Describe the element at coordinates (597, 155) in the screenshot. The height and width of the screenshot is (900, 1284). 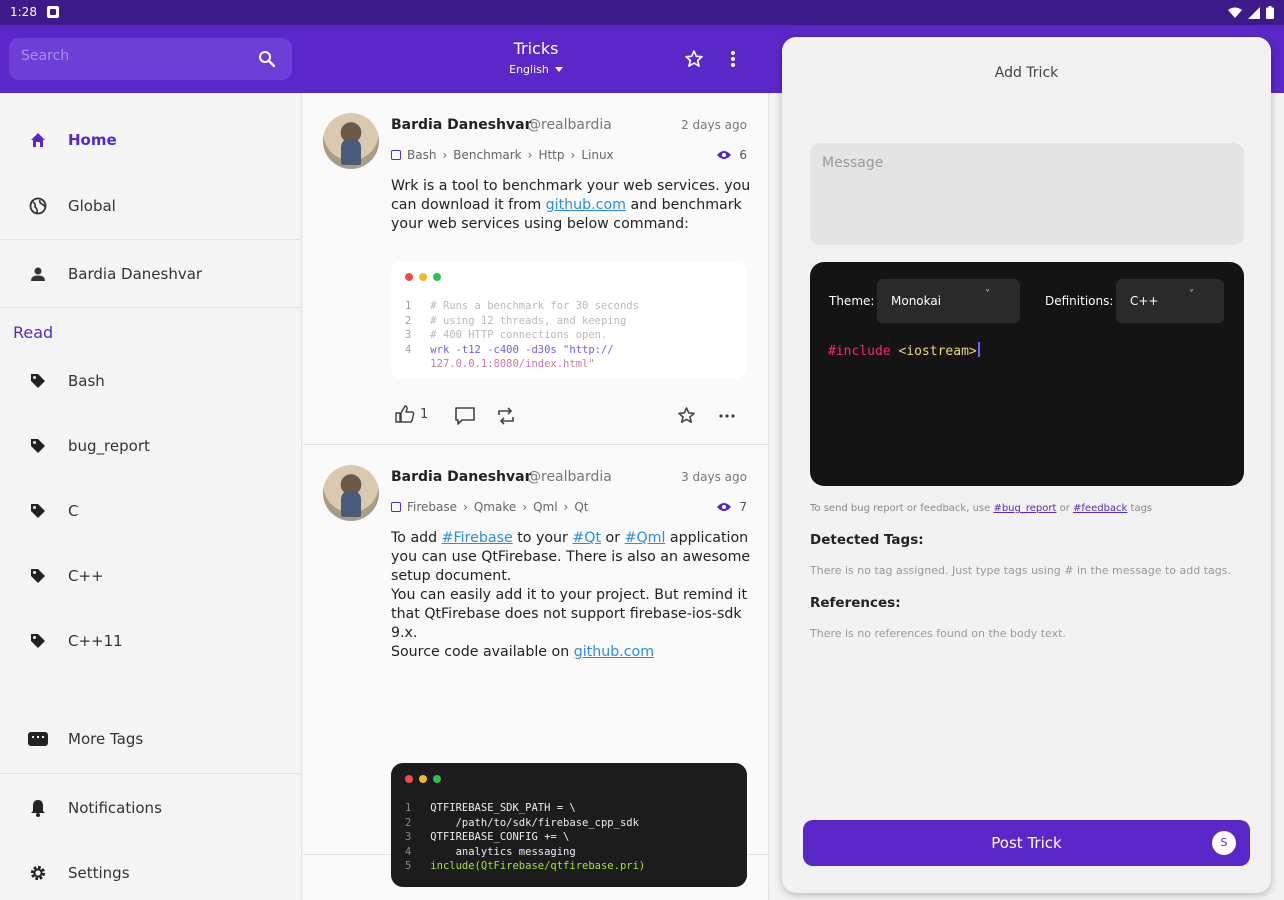
I see `crumb: Linux` at that location.